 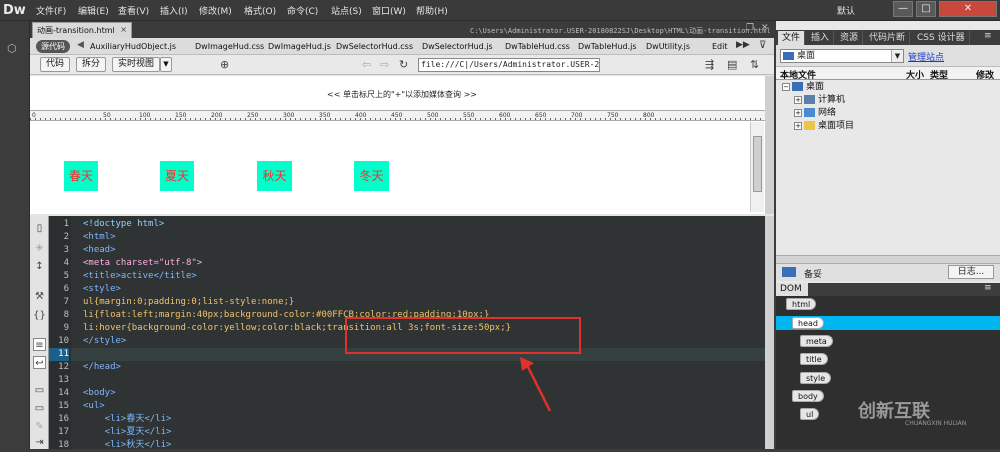 What do you see at coordinates (815, 113) in the screenshot?
I see `tree-item-network: + 网络` at bounding box center [815, 113].